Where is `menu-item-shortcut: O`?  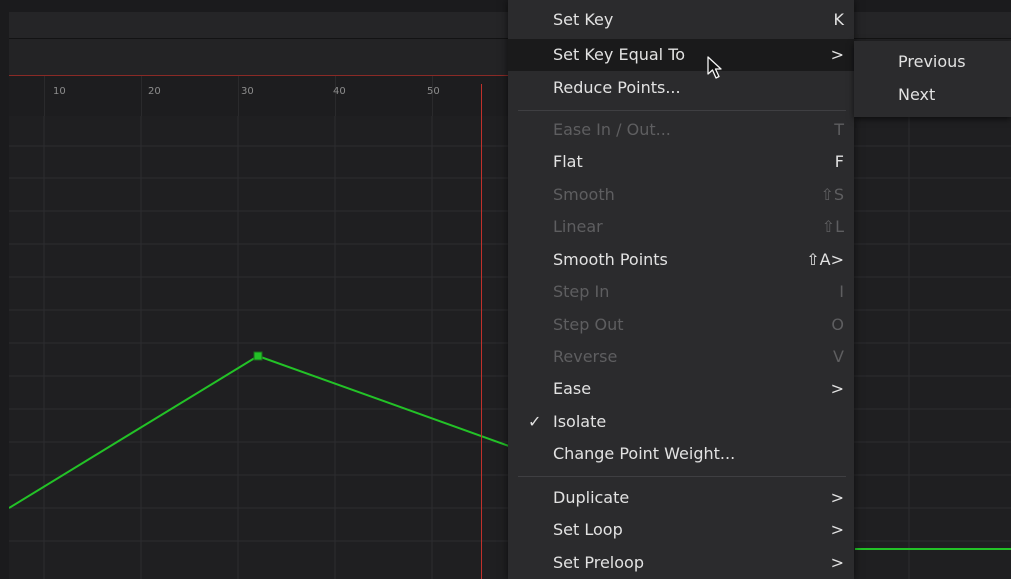
menu-item-shortcut: O is located at coordinates (837, 324).